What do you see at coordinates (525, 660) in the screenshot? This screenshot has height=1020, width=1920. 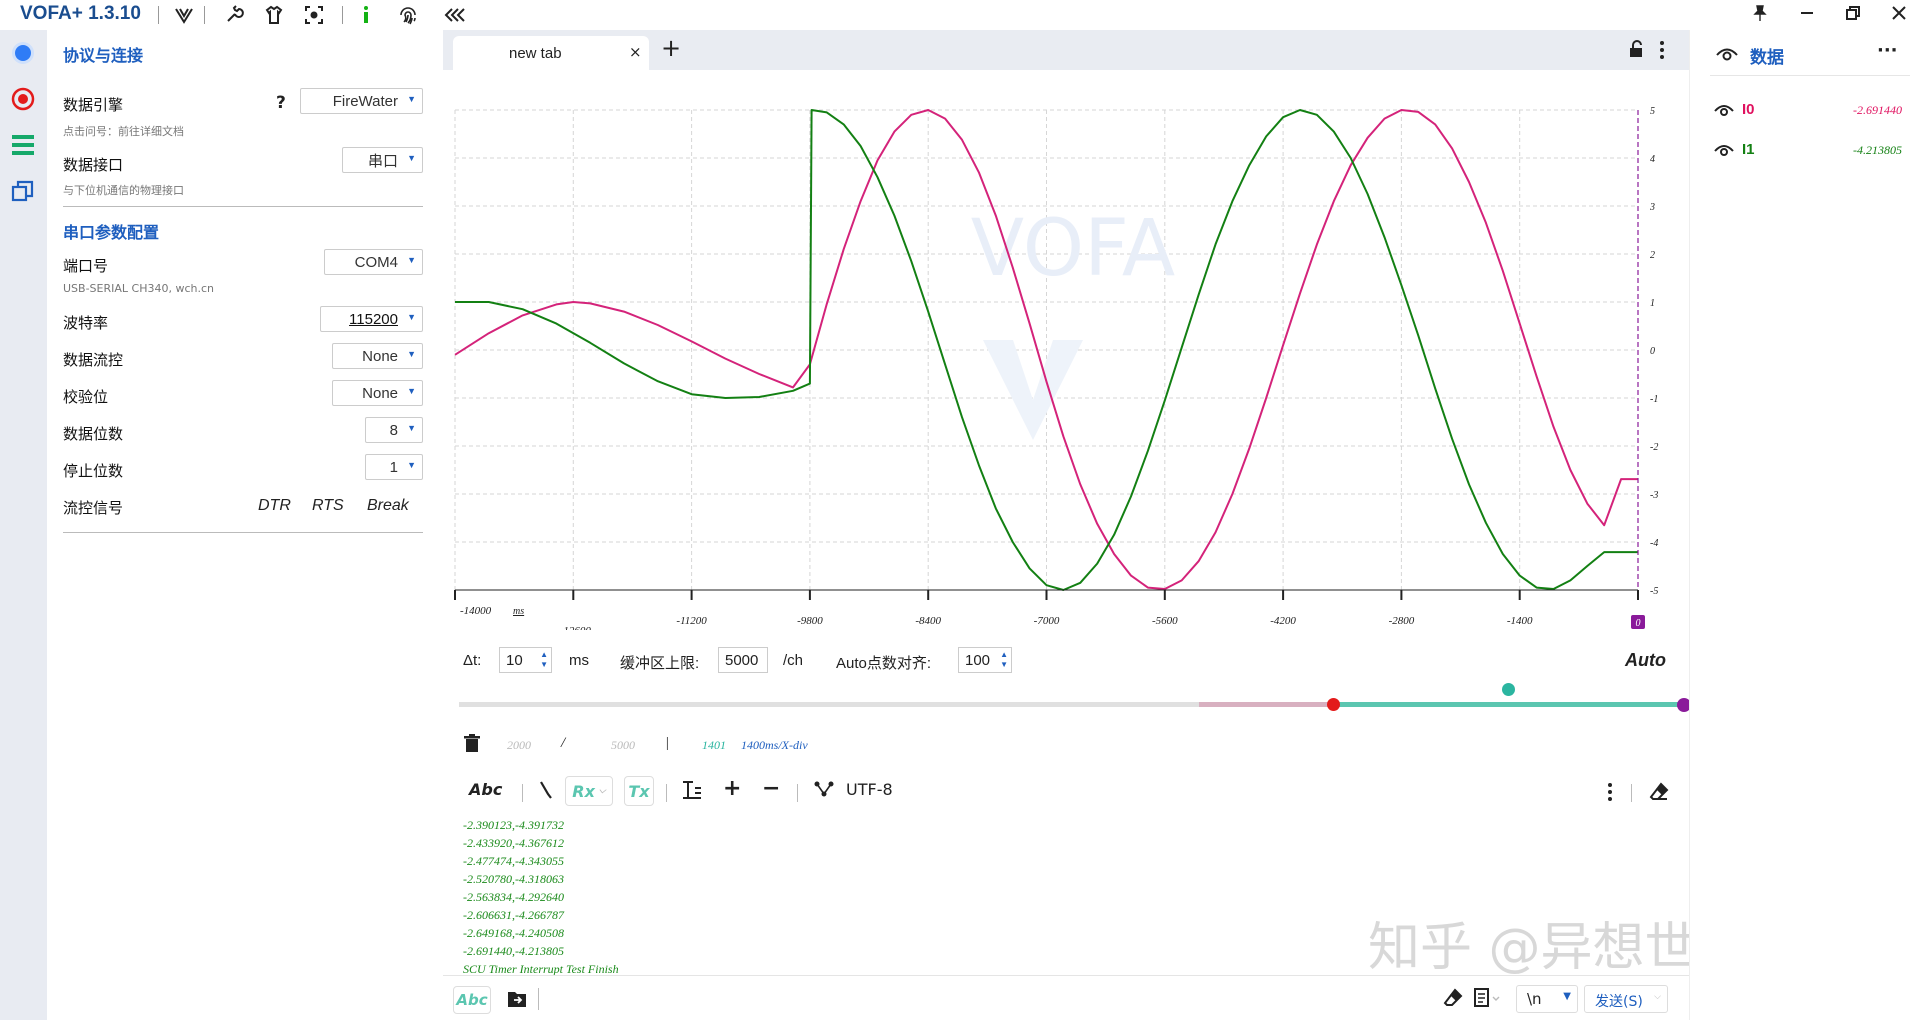 I see `dt-input: 10 ▲ ▼` at bounding box center [525, 660].